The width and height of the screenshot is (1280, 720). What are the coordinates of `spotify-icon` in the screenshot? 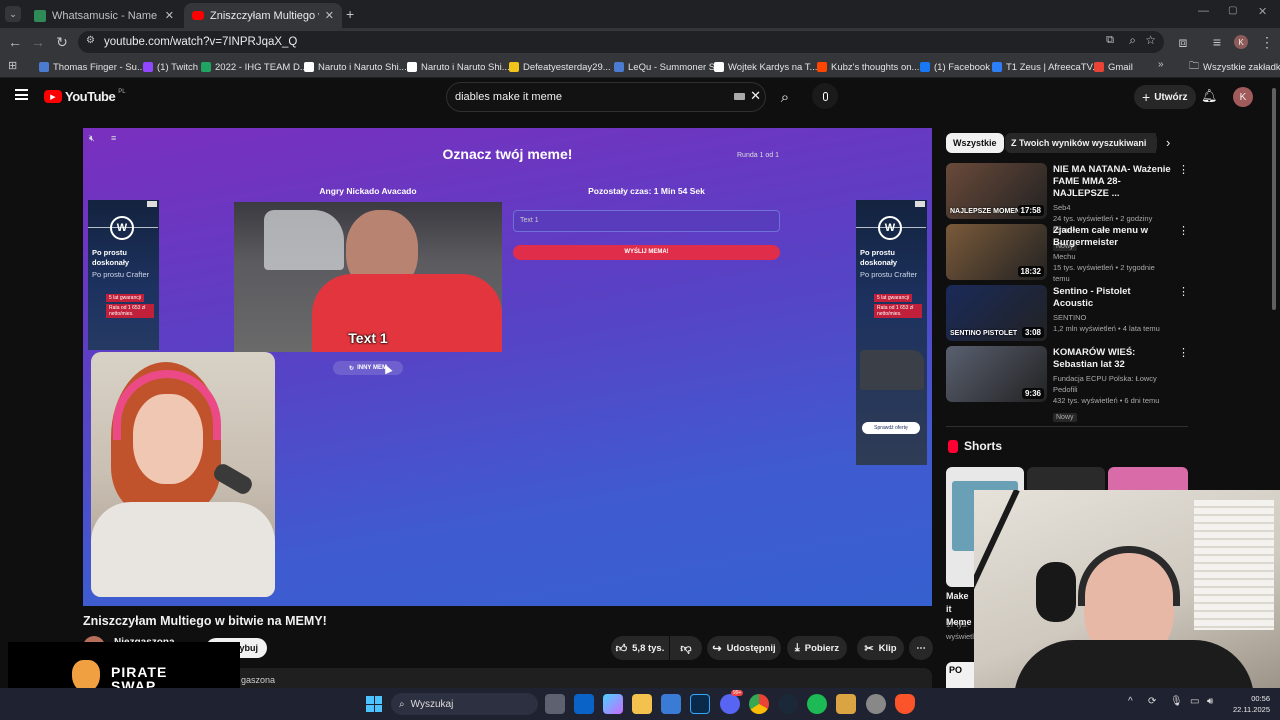 It's located at (817, 704).